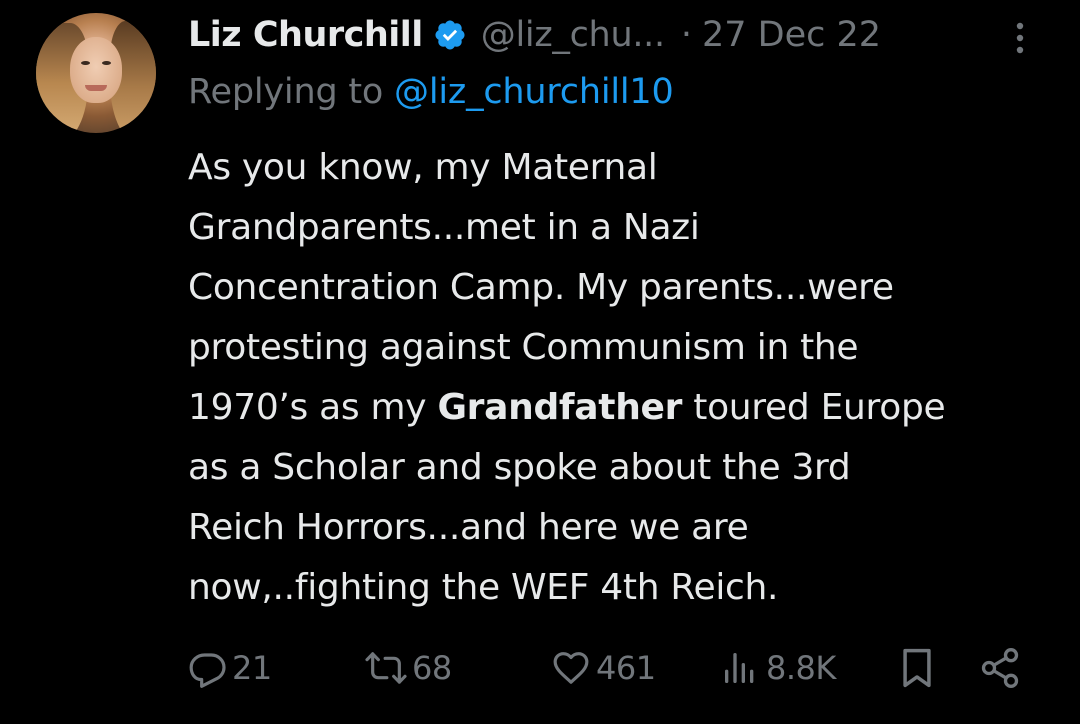  I want to click on tweet-text-segment: toured Europe, so click(814, 407).